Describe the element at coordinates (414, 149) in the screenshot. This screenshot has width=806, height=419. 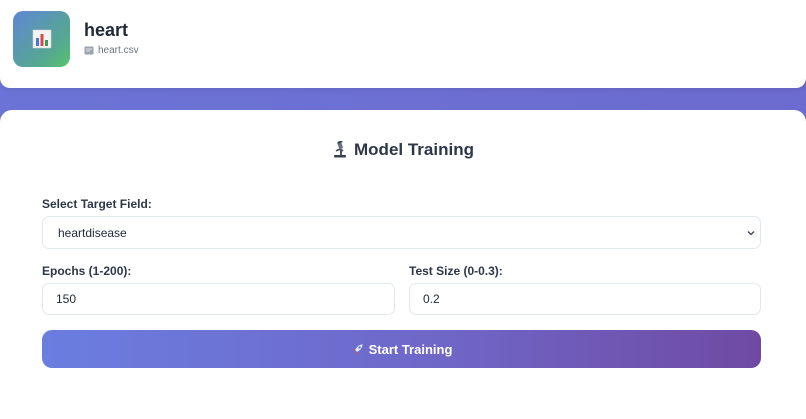
I see `section-title-text: Model Training` at that location.